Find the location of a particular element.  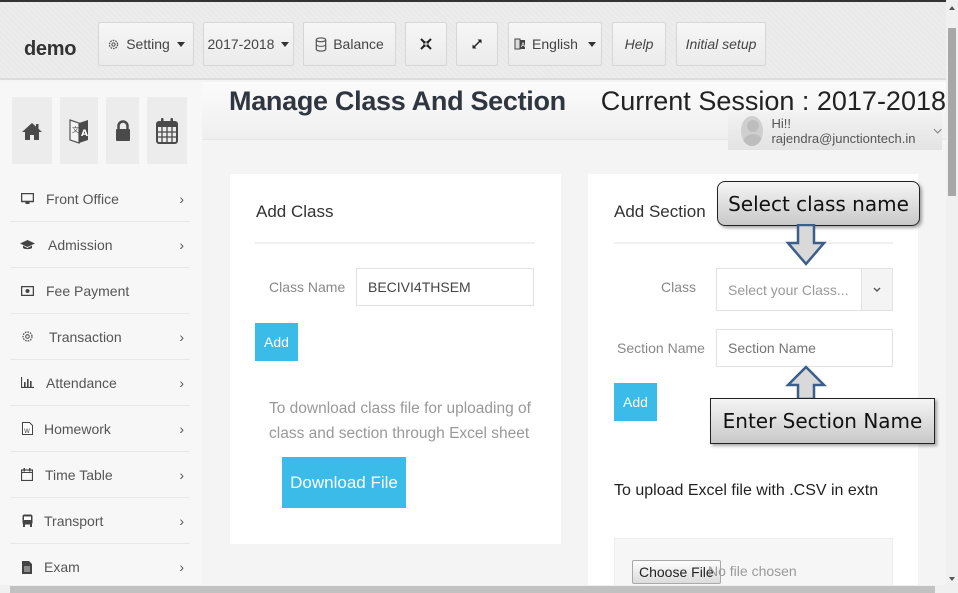

compress-button is located at coordinates (426, 44).